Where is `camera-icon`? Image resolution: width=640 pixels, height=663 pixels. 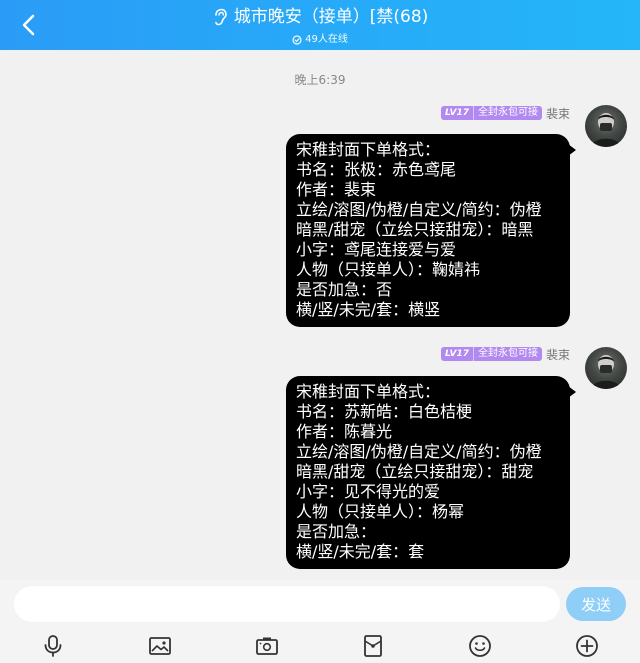 camera-icon is located at coordinates (266, 646).